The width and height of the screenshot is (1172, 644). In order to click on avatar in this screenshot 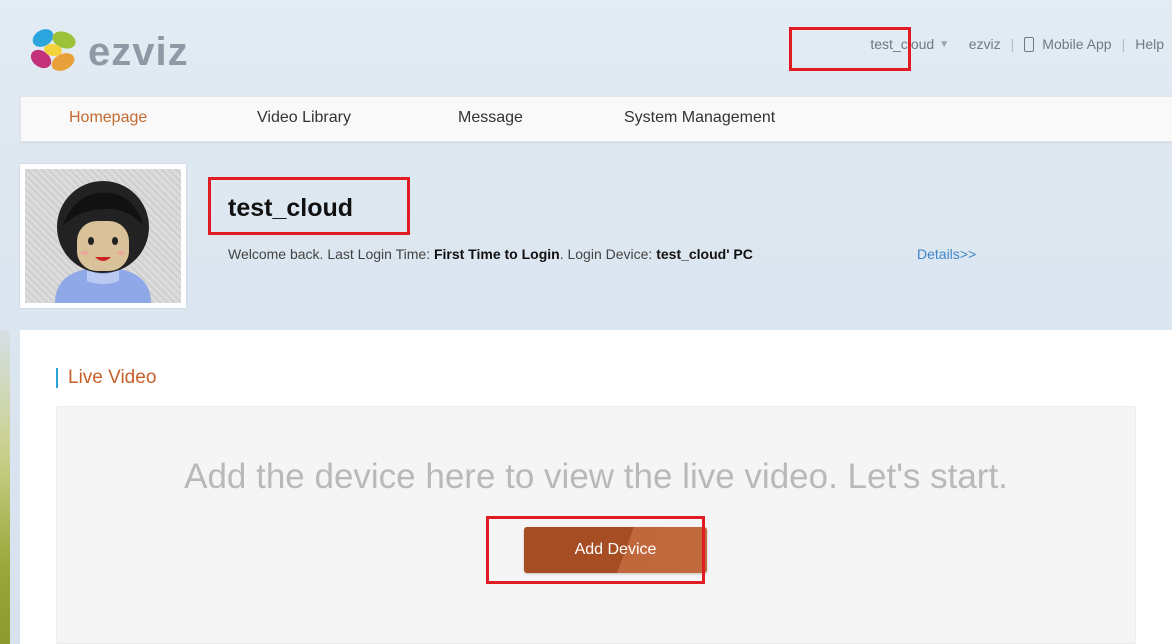, I will do `click(103, 236)`.